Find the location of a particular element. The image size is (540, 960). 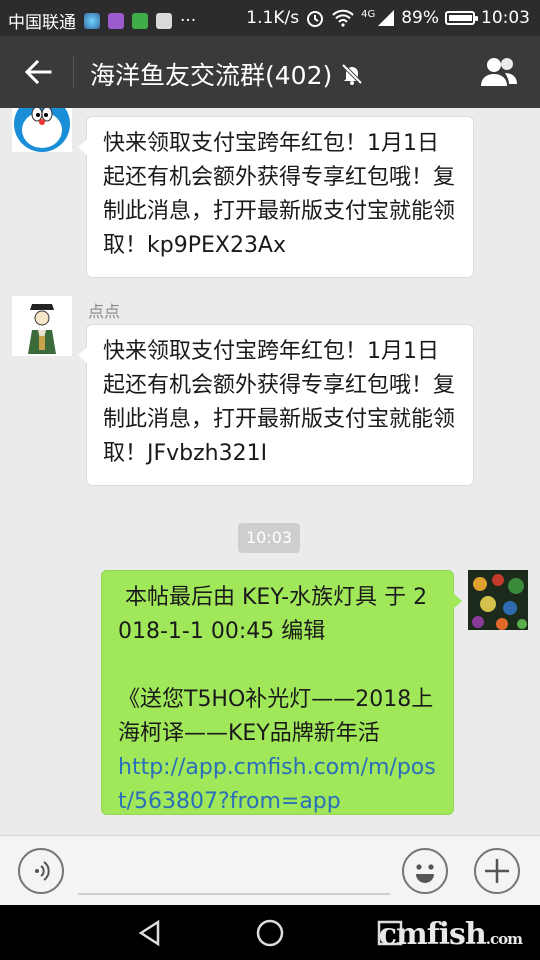

net-speed: 1.1K/s is located at coordinates (273, 18).